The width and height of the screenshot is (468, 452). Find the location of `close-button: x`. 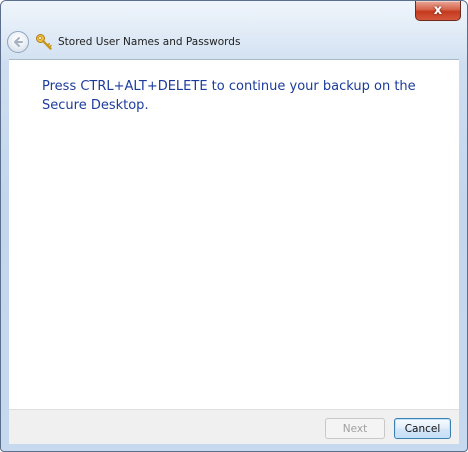

close-button: x is located at coordinates (438, 11).